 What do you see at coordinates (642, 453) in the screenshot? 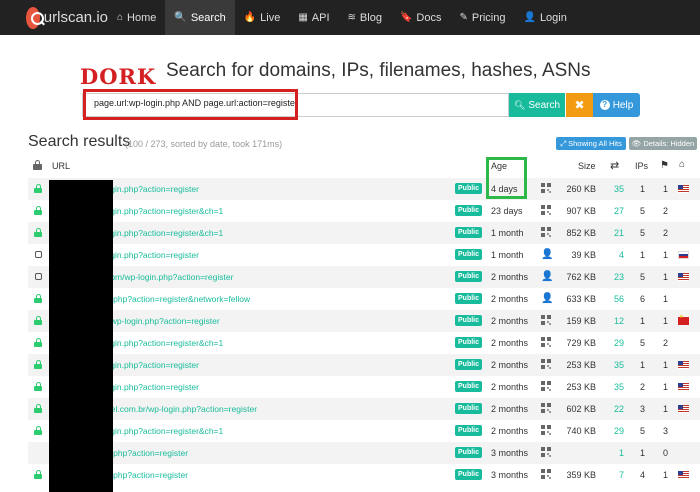
I see `result-ips-count: 1` at bounding box center [642, 453].